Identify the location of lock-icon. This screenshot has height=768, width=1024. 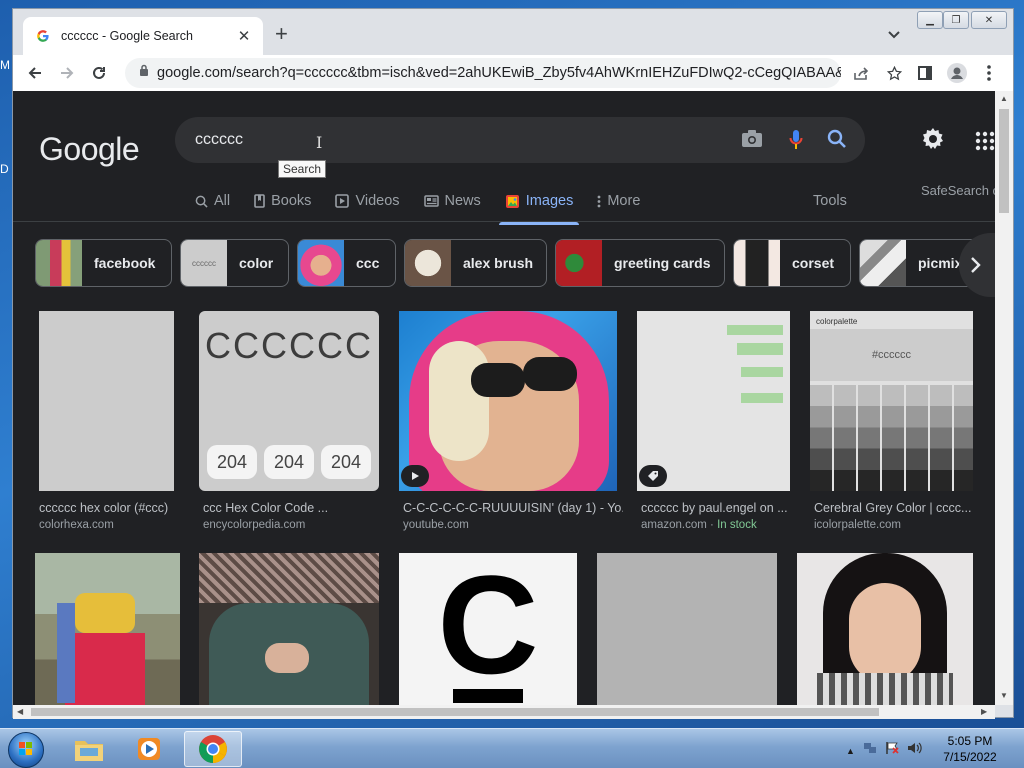
(144, 73).